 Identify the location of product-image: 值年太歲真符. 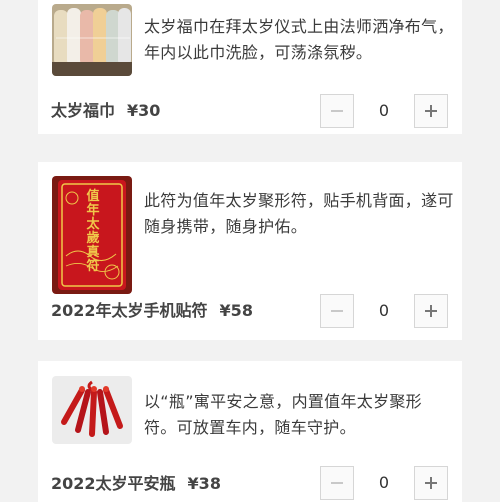
(92, 235).